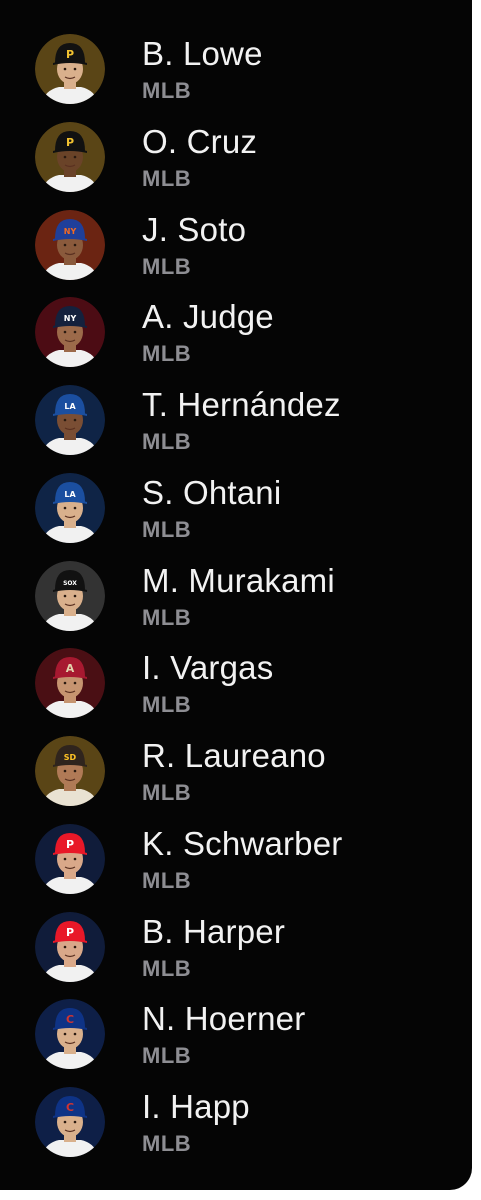 The image size is (481, 1200). Describe the element at coordinates (236, 427) in the screenshot. I see `player-row: LA T. Hernández MLB` at that location.